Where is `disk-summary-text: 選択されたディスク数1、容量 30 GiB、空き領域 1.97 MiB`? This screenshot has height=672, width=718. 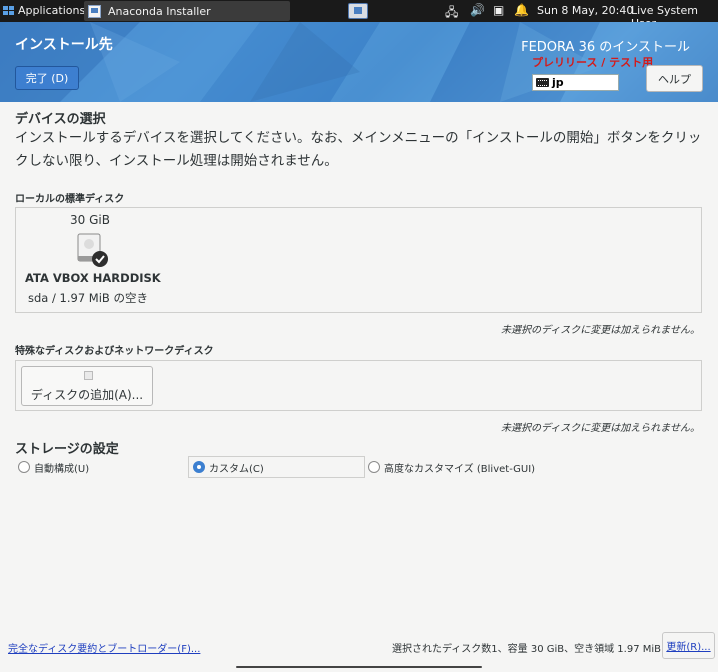 disk-summary-text: 選択されたディスク数1、容量 30 GiB、空き領域 1.97 MiB is located at coordinates (527, 649).